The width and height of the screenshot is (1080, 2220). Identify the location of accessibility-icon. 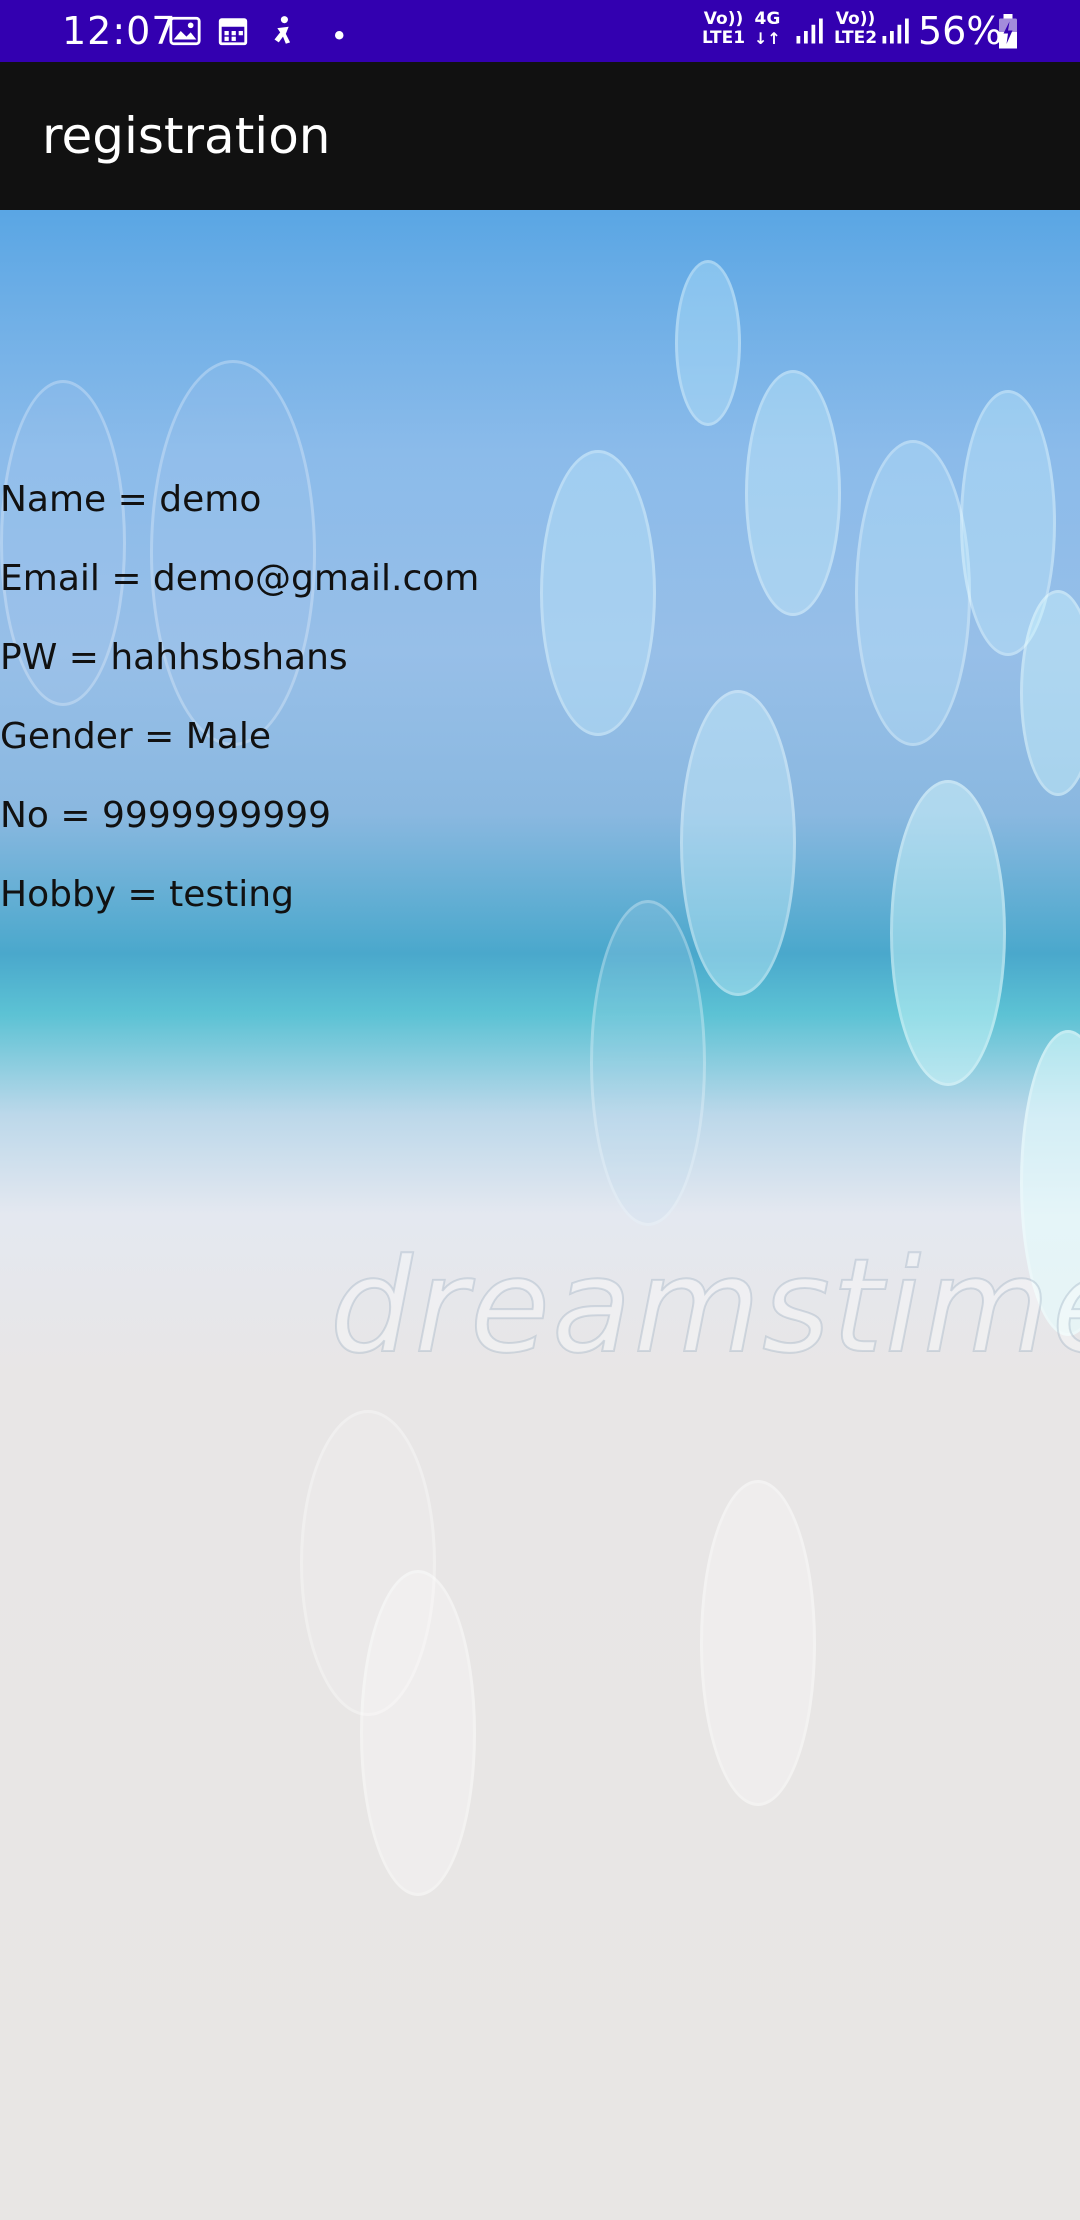
(282, 30).